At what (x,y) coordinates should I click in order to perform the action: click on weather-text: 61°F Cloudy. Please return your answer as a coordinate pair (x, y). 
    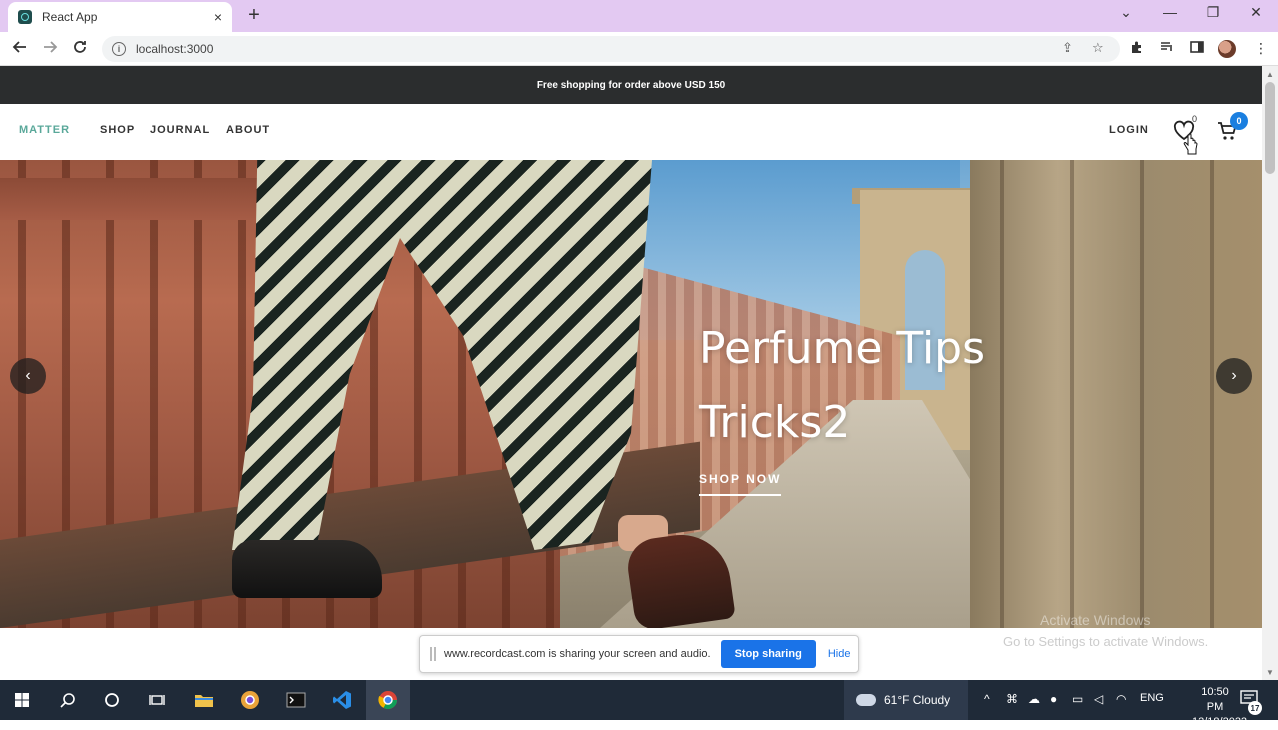
    Looking at the image, I should click on (917, 700).